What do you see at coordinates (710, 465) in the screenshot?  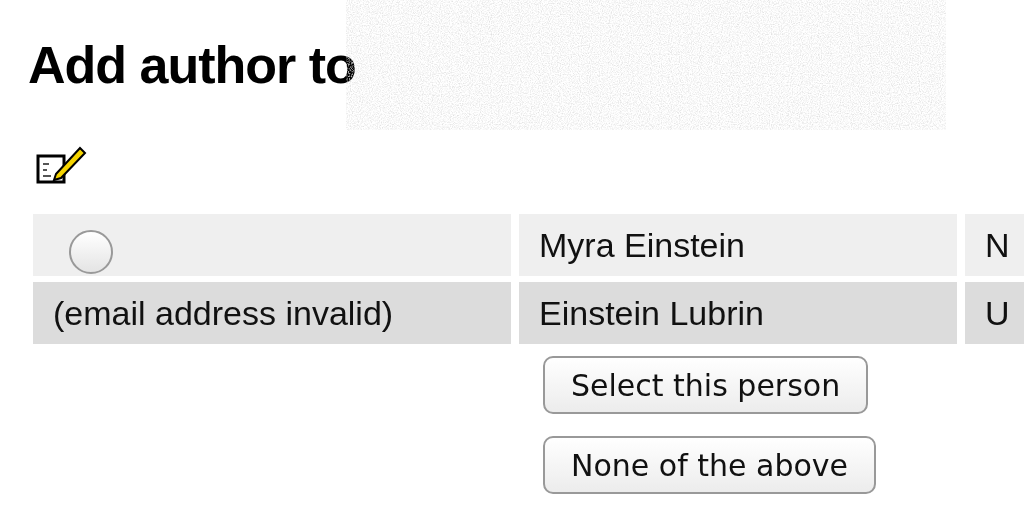 I see `action-button: None of the above` at bounding box center [710, 465].